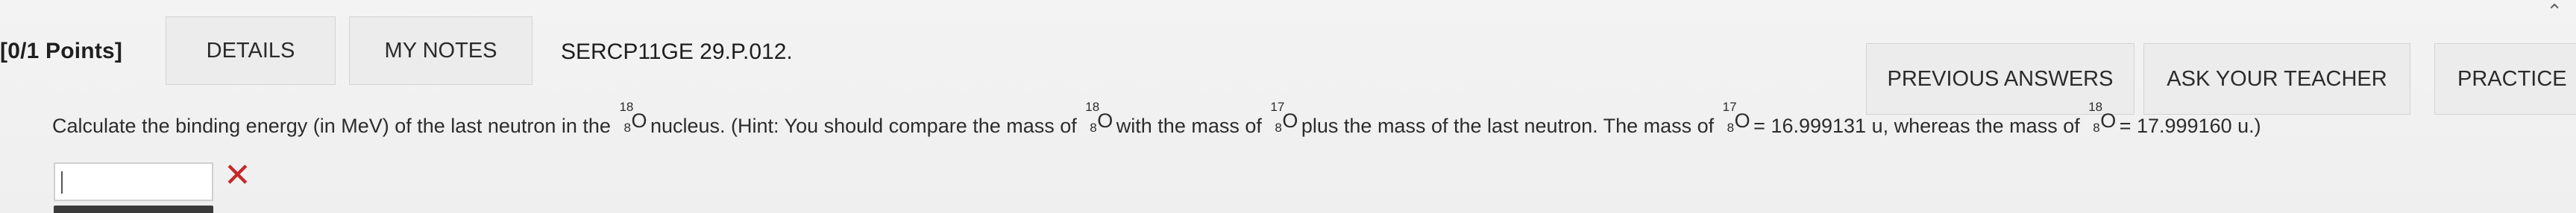 The image size is (2576, 213). I want to click on problem-text: = 17.999160 u.), so click(2188, 126).